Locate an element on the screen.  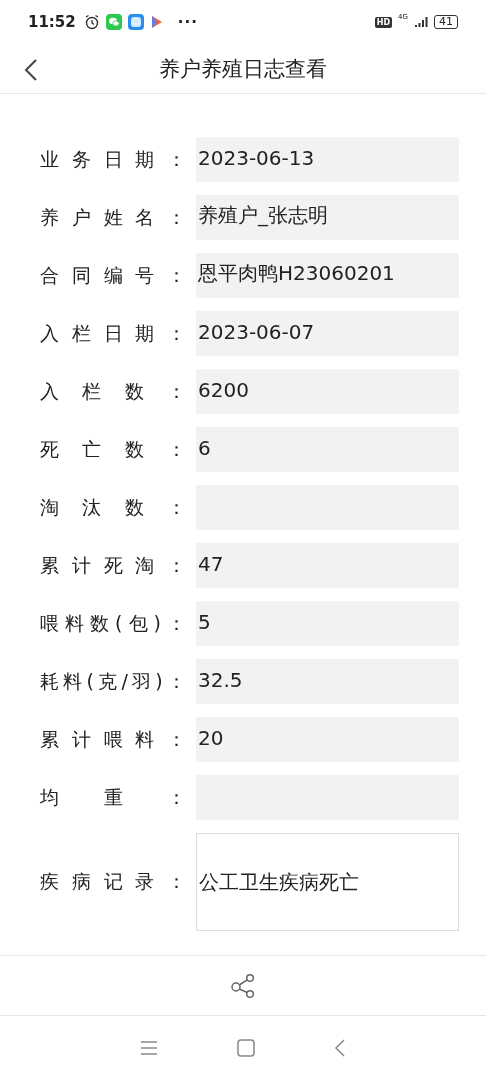
field-label: 入栏数： is located at coordinates (113, 391).